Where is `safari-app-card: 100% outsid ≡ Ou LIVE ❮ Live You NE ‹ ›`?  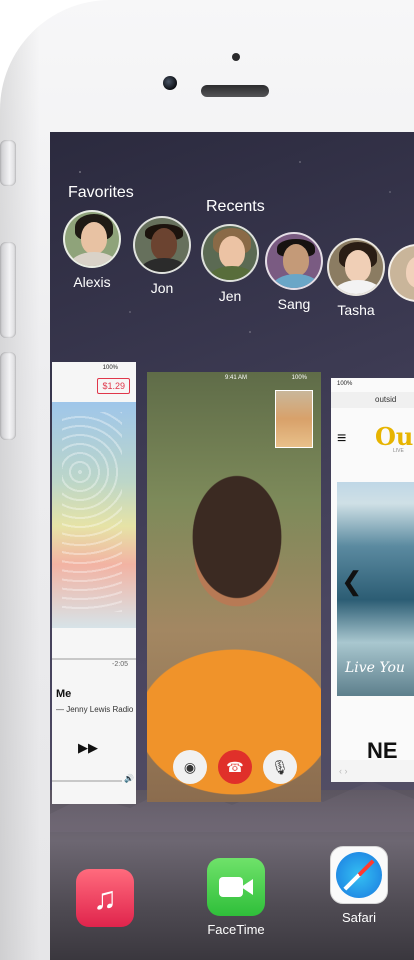
safari-app-card: 100% outsid ≡ Ou LIVE ❮ Live You NE ‹ › is located at coordinates (372, 580).